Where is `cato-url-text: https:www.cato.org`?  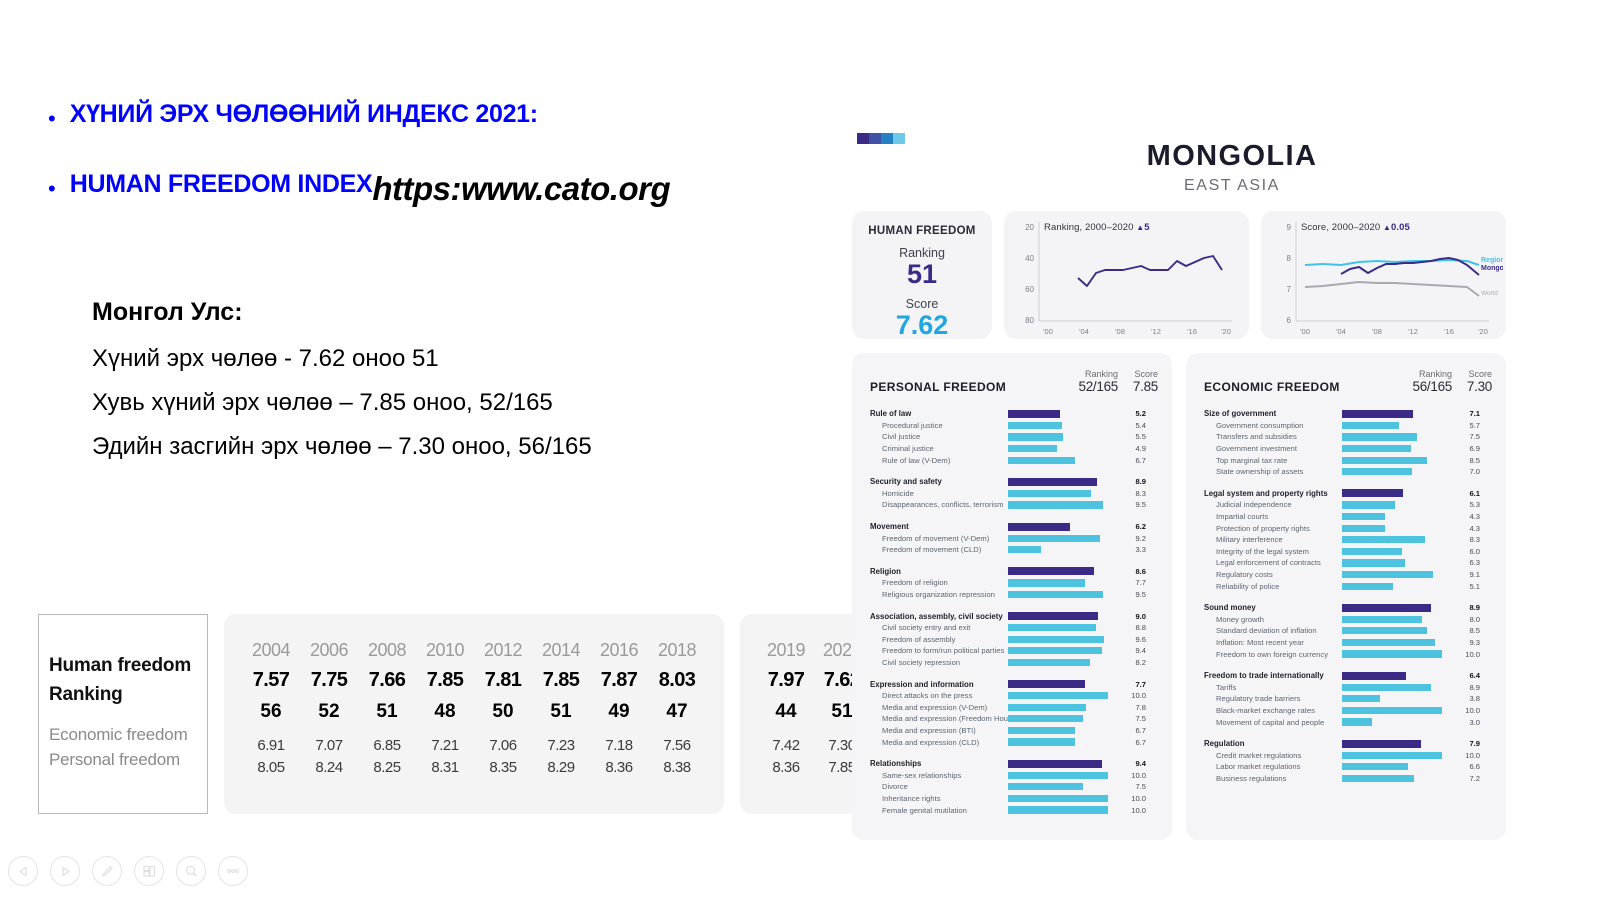
cato-url-text: https:www.cato.org is located at coordinates (521, 188).